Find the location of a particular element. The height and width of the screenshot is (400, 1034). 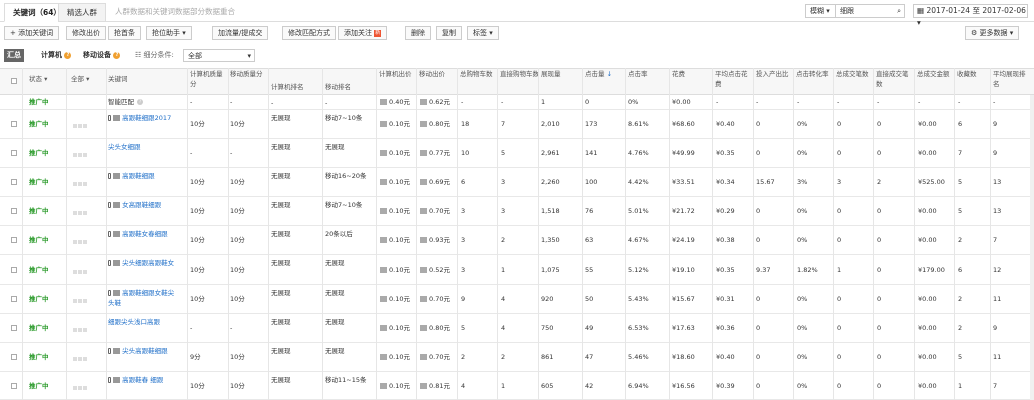

search-icon: ⌕ is located at coordinates (899, 11).